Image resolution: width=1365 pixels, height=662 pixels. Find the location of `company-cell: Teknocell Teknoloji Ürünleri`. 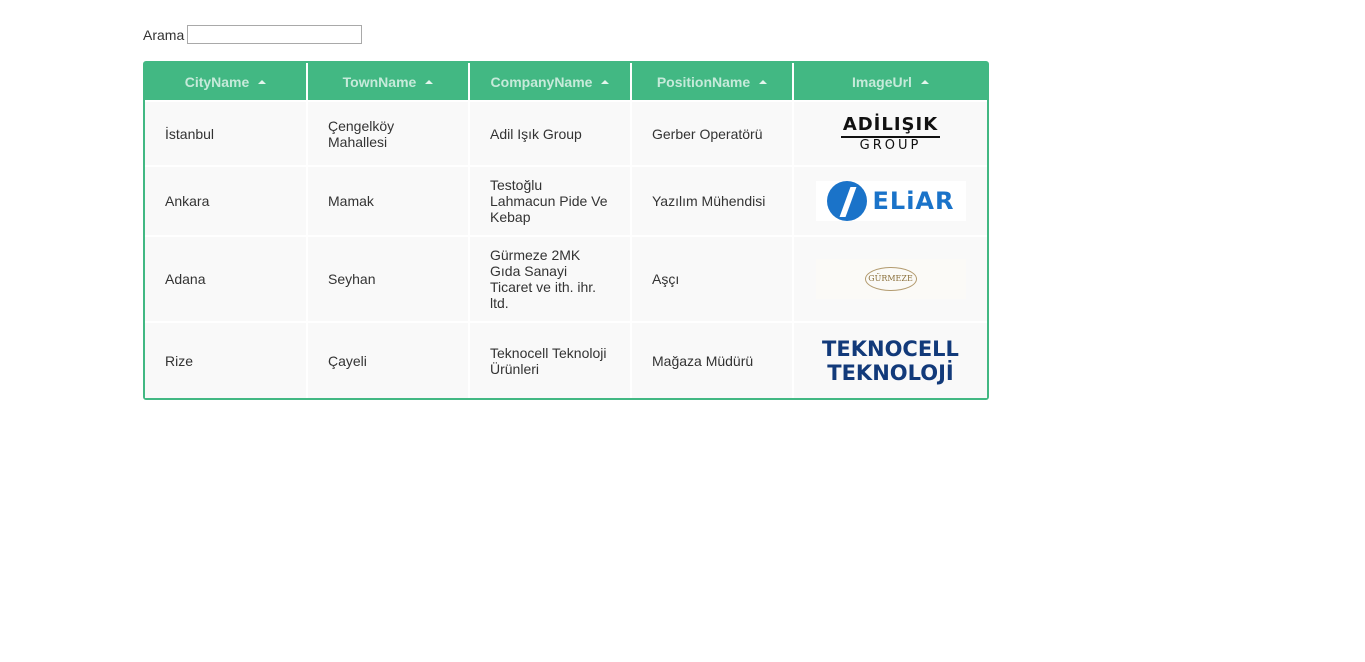

company-cell: Teknocell Teknoloji Ürünleri is located at coordinates (549, 359).